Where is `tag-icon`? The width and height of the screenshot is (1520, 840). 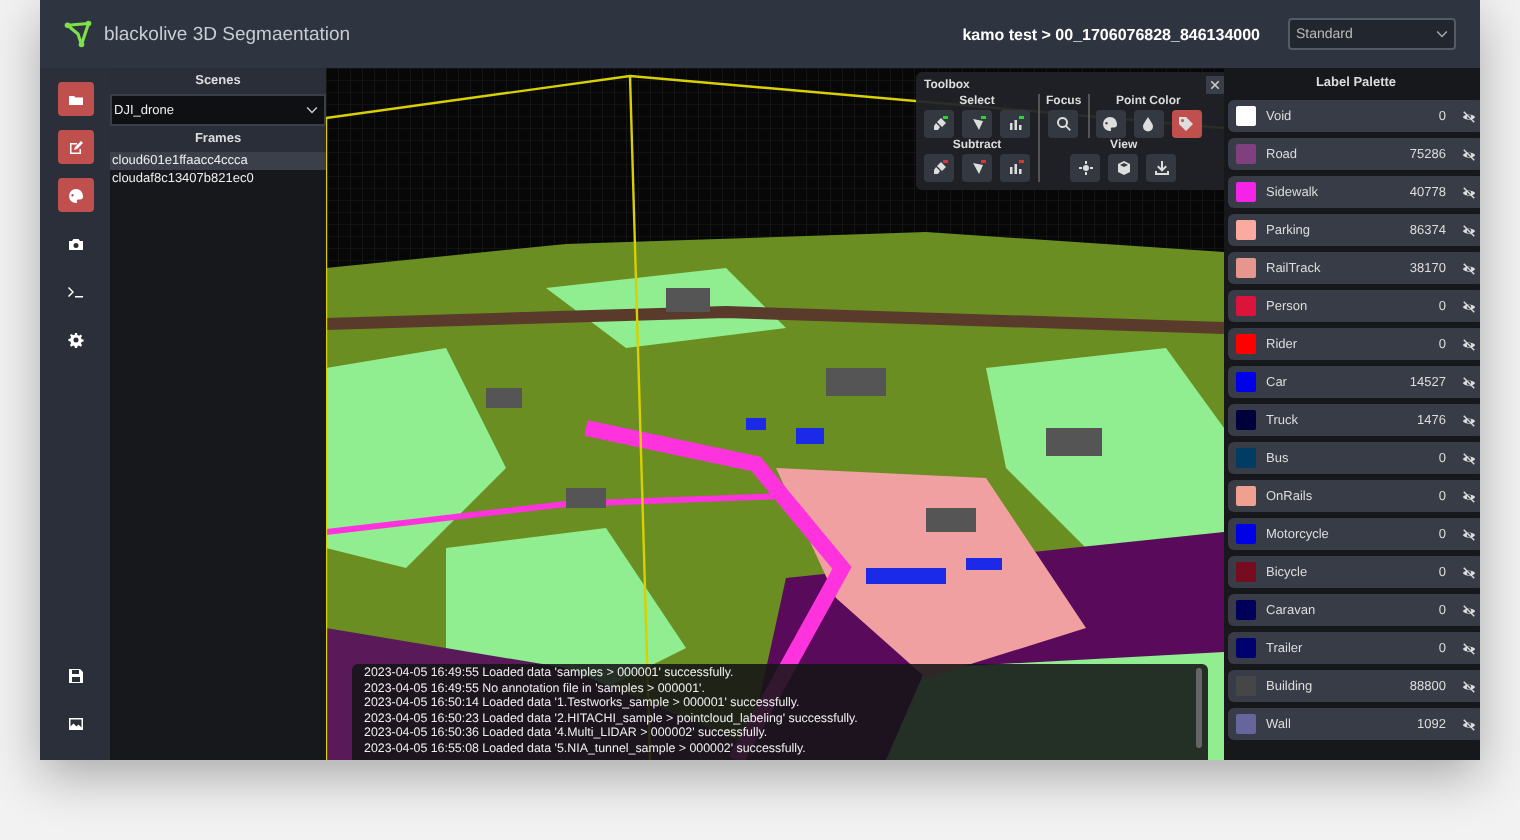 tag-icon is located at coordinates (1186, 124).